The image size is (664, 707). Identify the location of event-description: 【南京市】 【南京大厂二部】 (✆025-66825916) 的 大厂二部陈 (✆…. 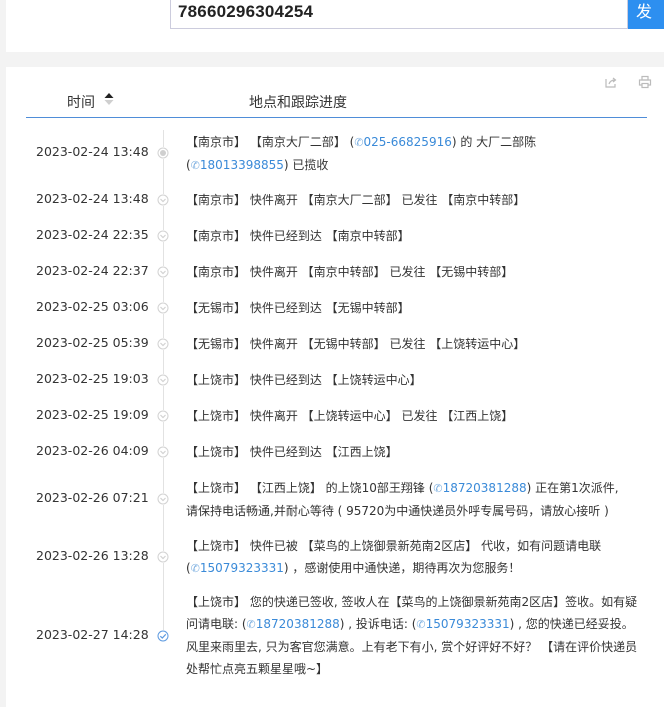
(415, 154).